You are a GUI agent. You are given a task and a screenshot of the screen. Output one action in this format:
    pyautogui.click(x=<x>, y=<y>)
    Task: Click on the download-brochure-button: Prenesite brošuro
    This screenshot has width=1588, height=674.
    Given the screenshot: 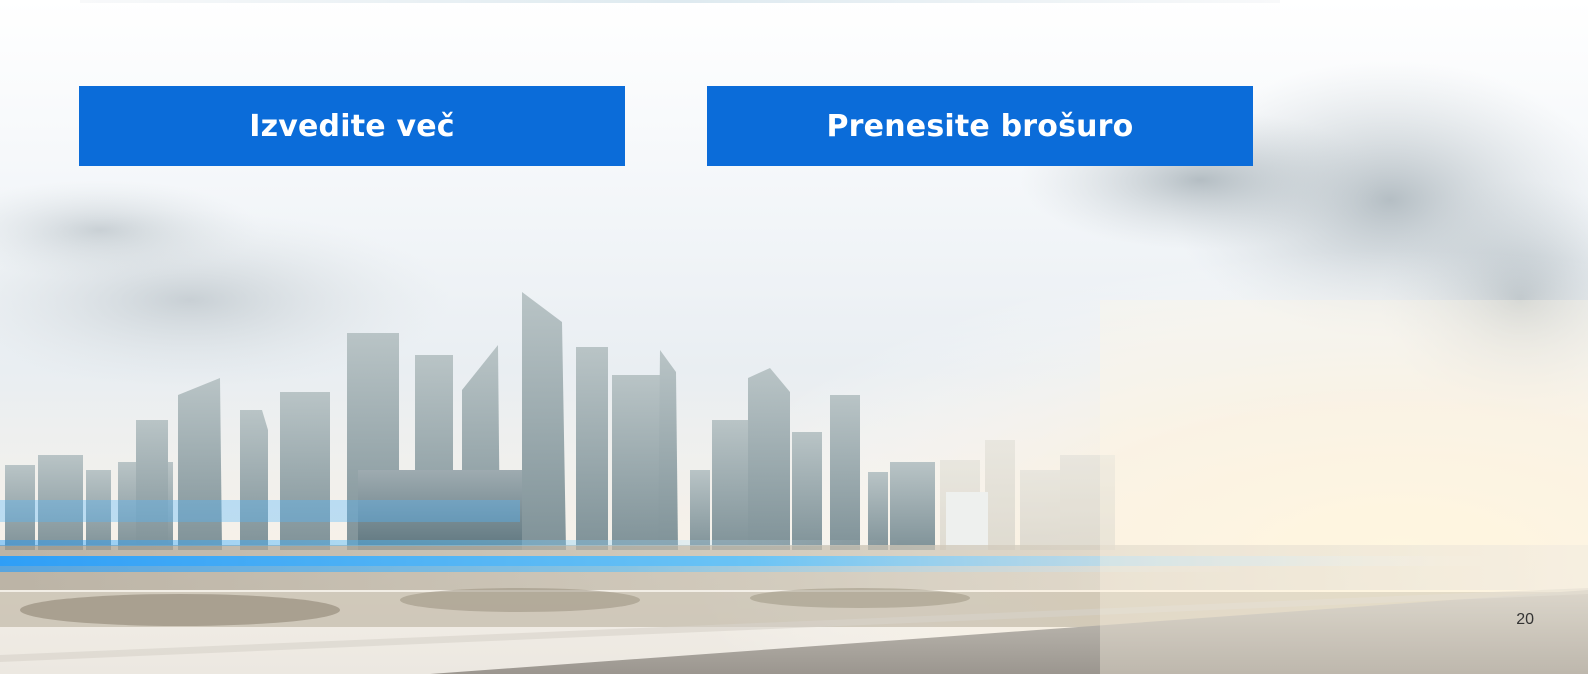 What is the action you would take?
    pyautogui.click(x=980, y=126)
    